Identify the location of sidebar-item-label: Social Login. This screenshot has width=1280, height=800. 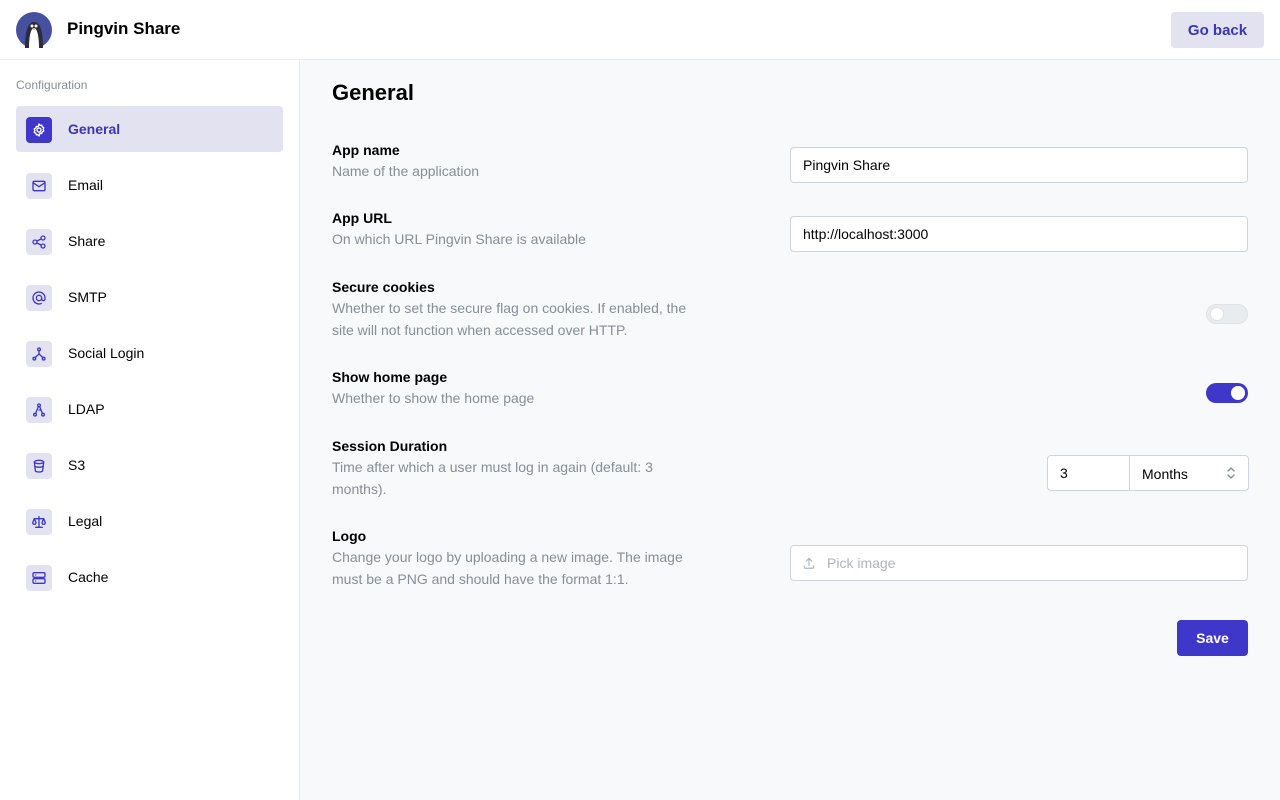
(106, 353).